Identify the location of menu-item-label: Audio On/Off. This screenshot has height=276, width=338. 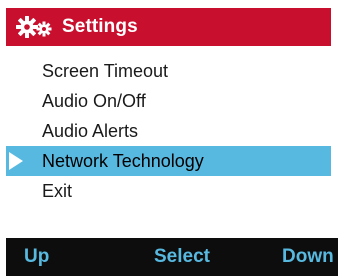
(94, 100).